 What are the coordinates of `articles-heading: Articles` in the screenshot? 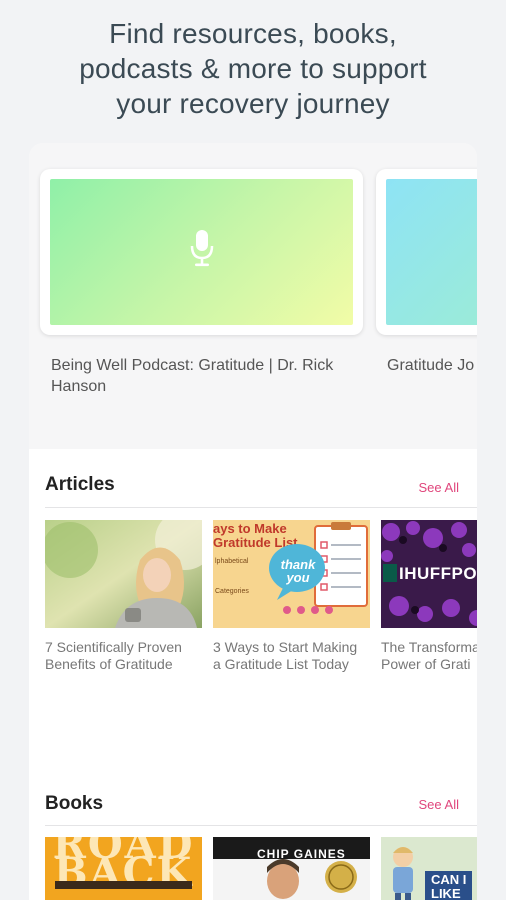 It's located at (80, 484).